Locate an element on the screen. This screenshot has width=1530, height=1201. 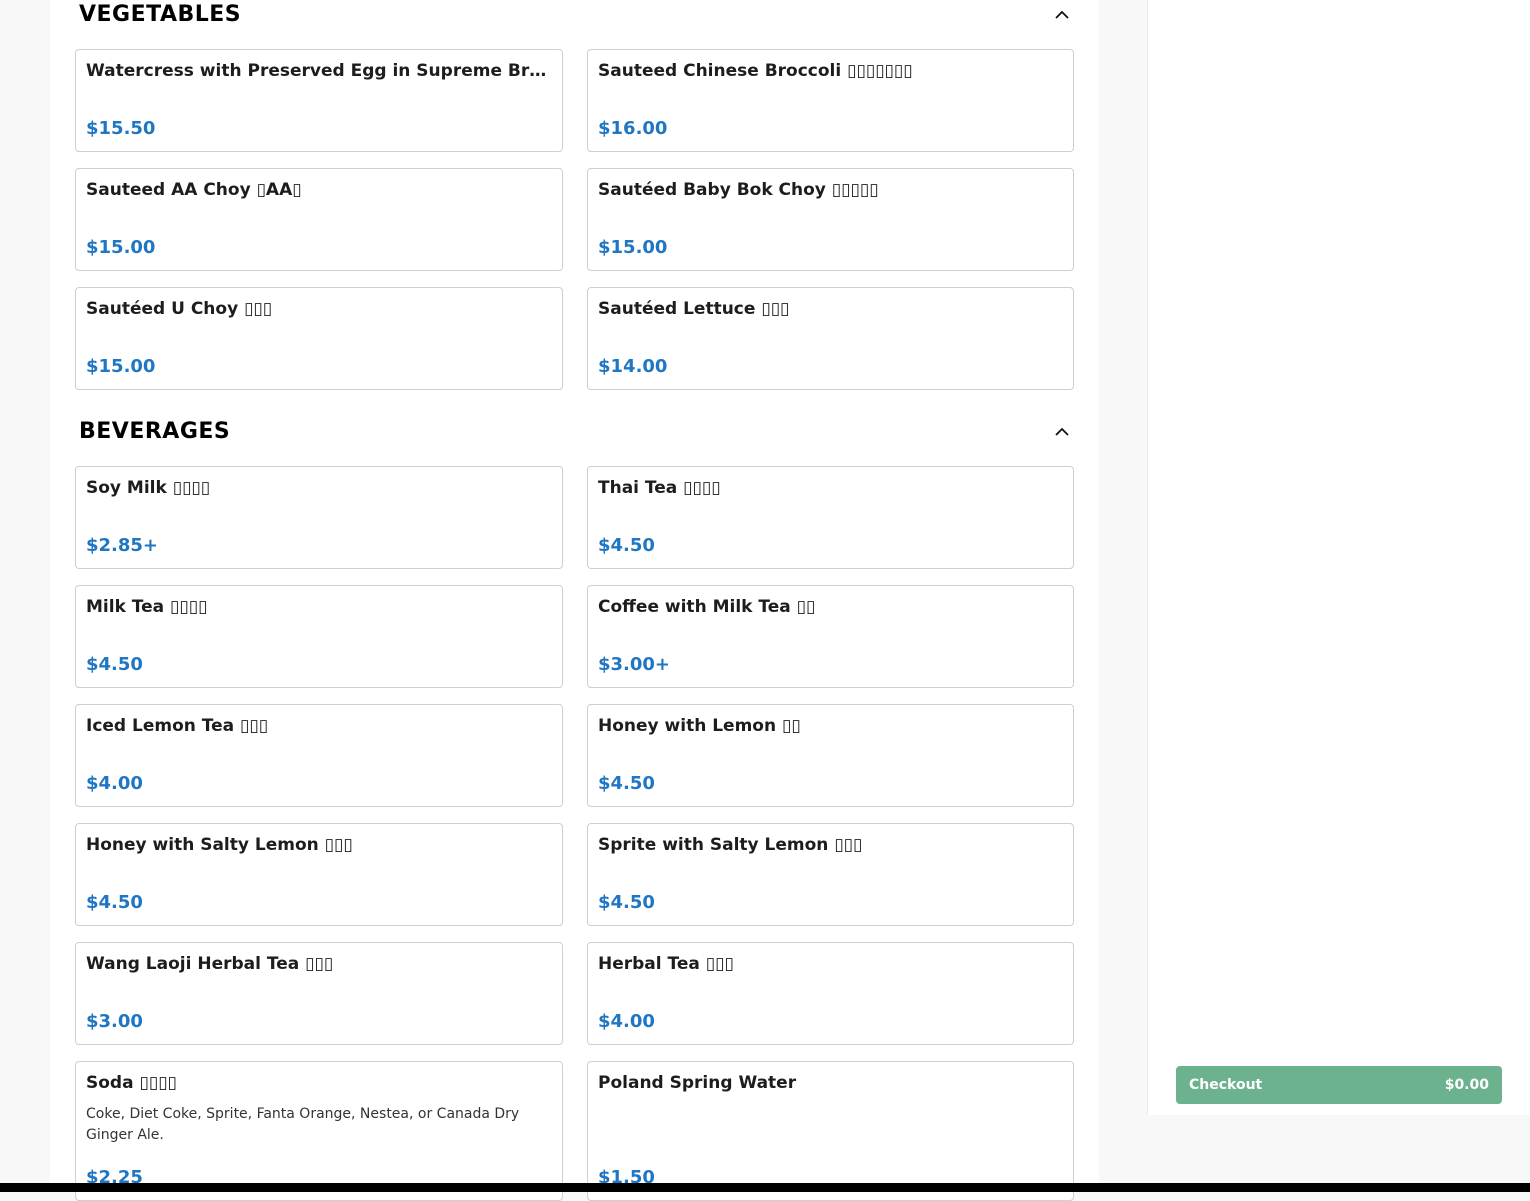
menu-item-card: Sautéed Lettuce ▯▯▯ $14.00 is located at coordinates (830, 338).